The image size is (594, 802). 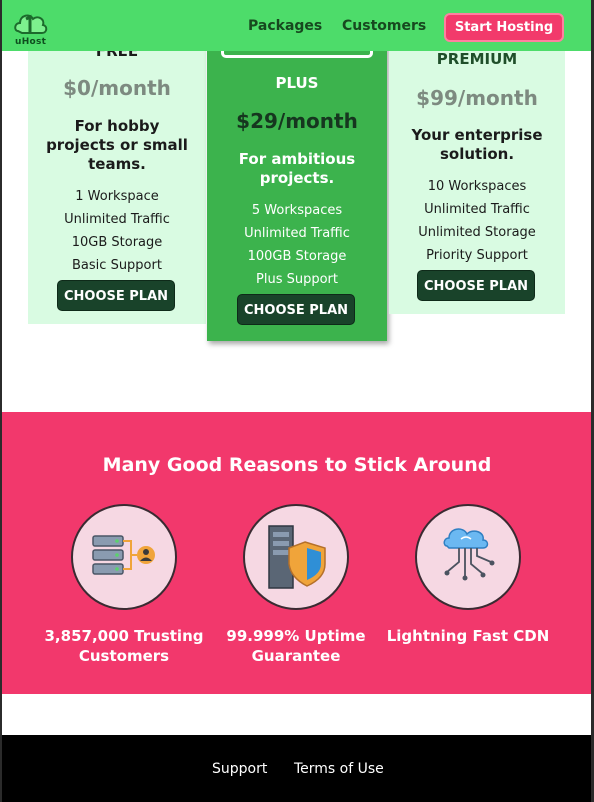 I want to click on reason-label-line: Guarantee, so click(x=296, y=656).